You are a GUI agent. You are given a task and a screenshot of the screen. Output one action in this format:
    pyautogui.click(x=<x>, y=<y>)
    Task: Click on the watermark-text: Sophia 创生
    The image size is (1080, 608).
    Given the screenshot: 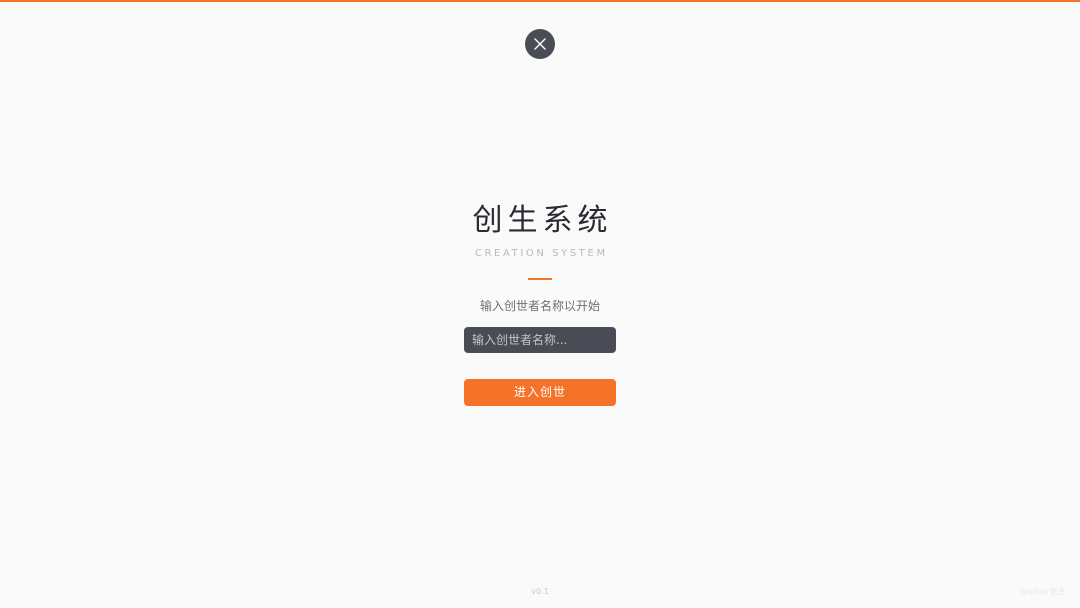 What is the action you would take?
    pyautogui.click(x=1043, y=591)
    